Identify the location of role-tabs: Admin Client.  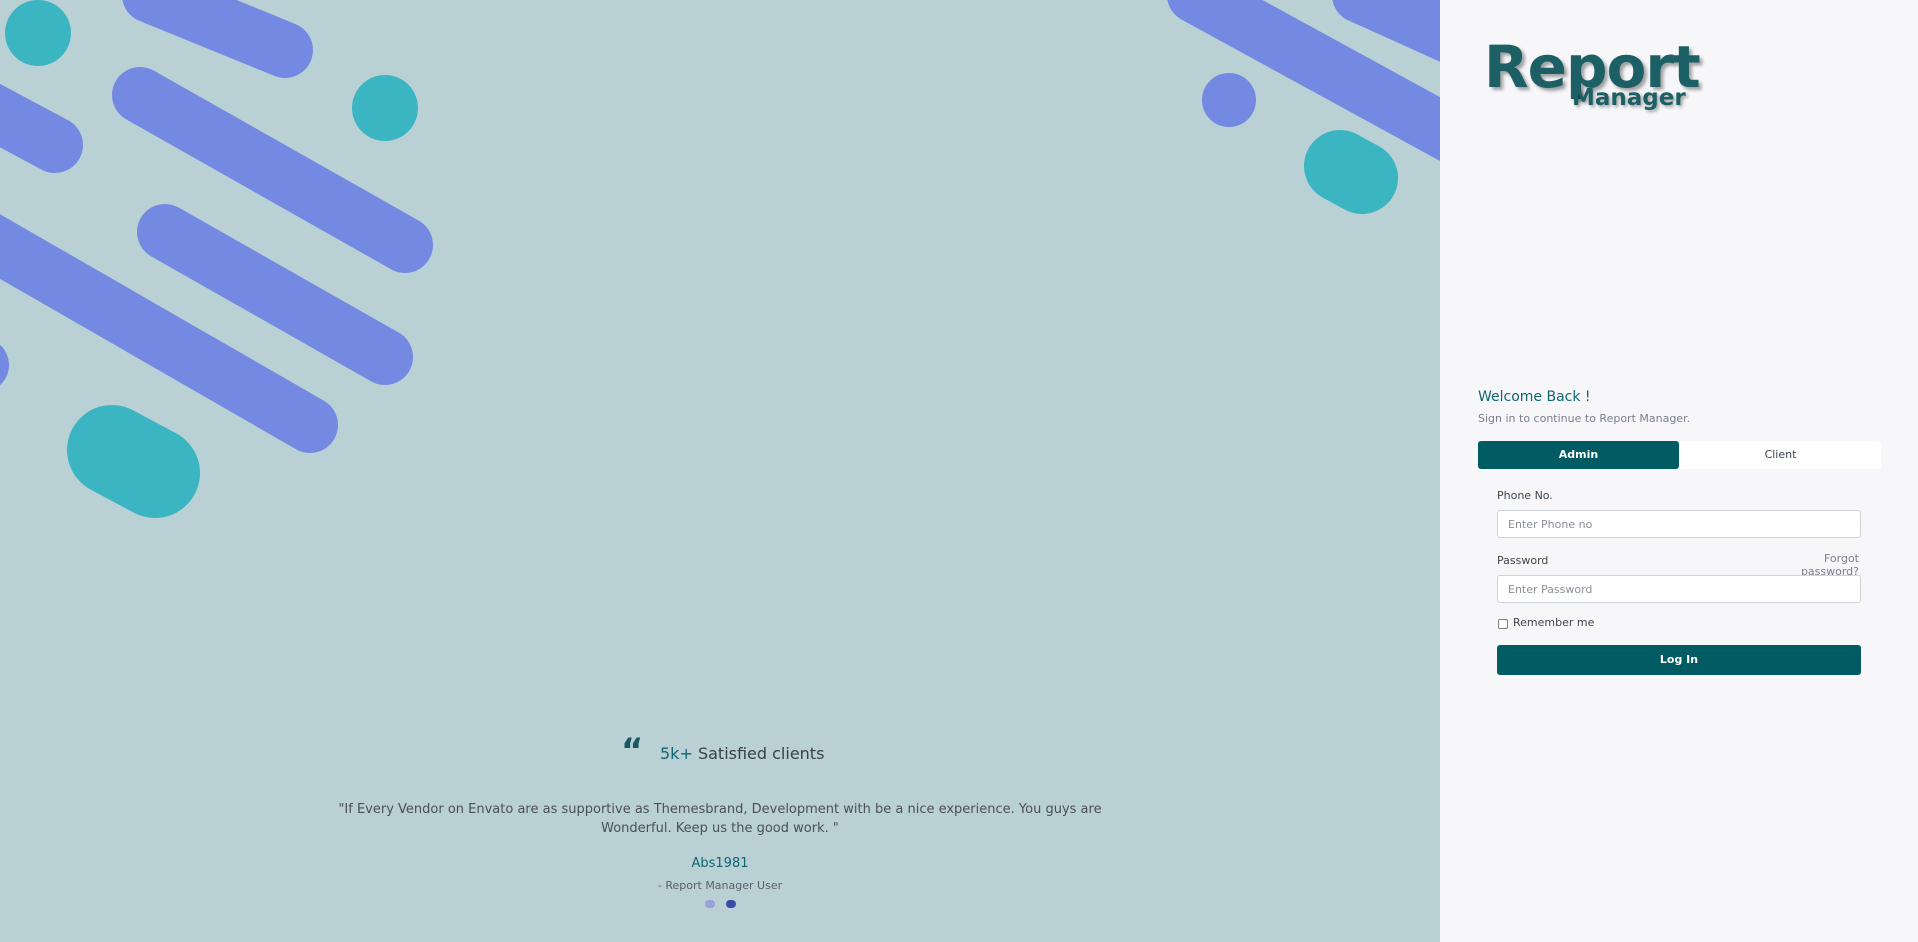
(1679, 455).